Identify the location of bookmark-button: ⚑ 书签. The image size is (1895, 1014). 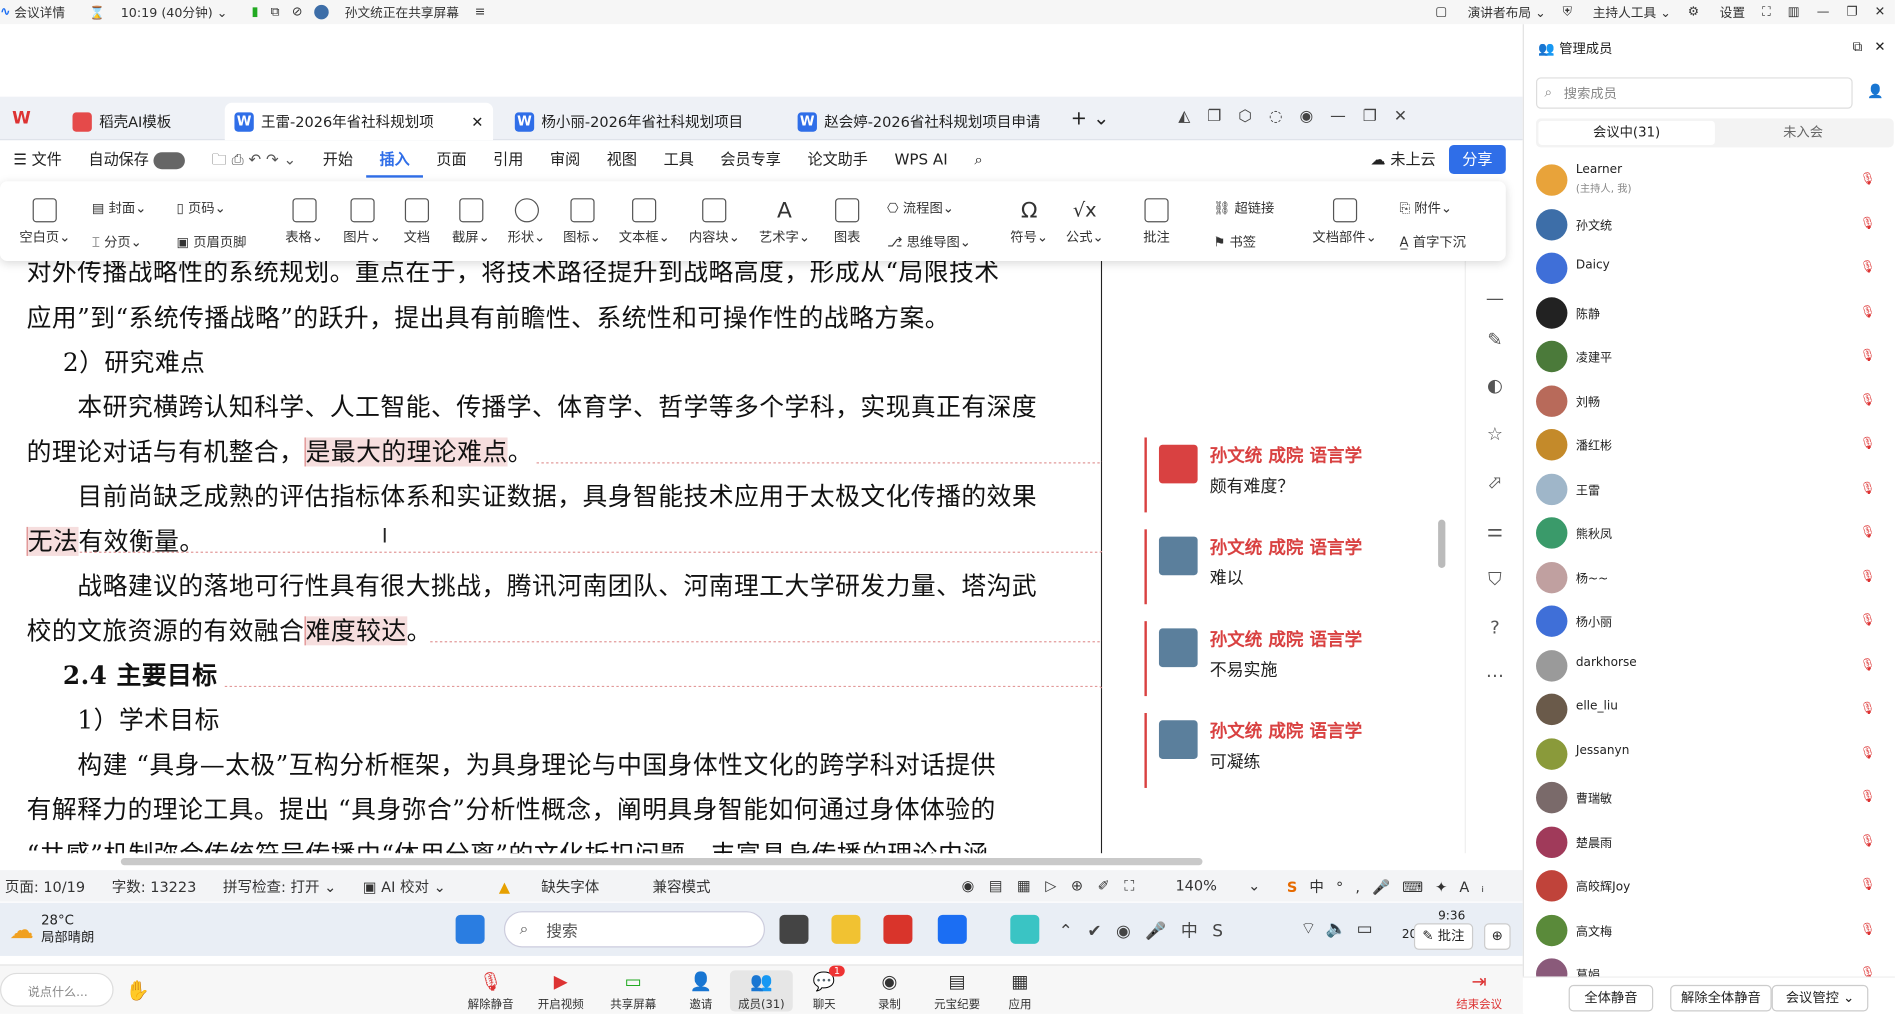
(1234, 241).